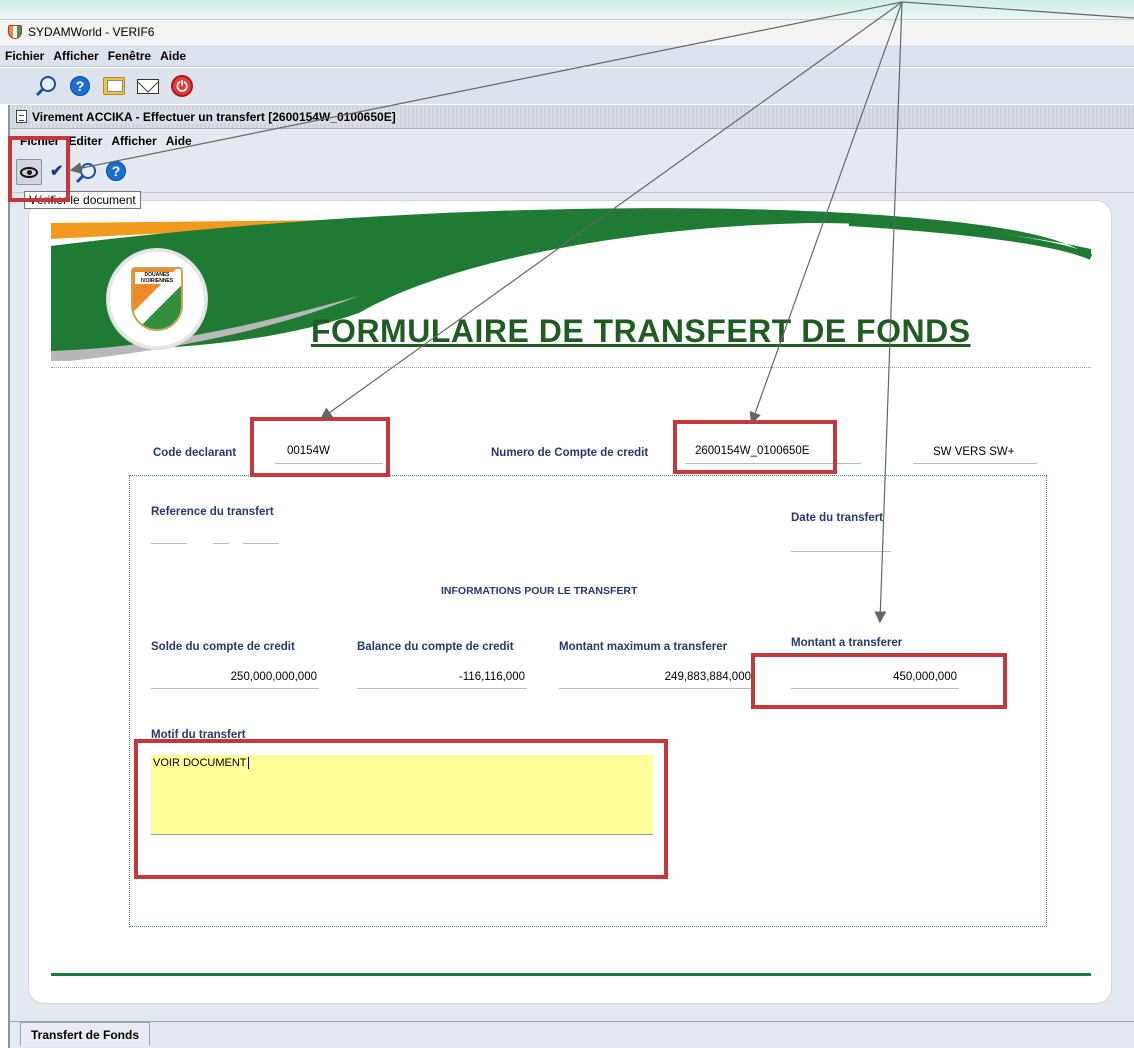  I want to click on app-shield-icon, so click(15, 32).